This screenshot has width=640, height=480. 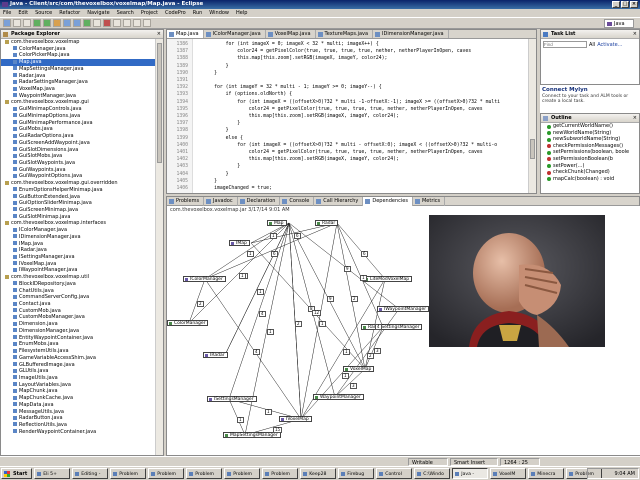 I want to click on java-file-node: IMap.java, so click(x=78, y=244).